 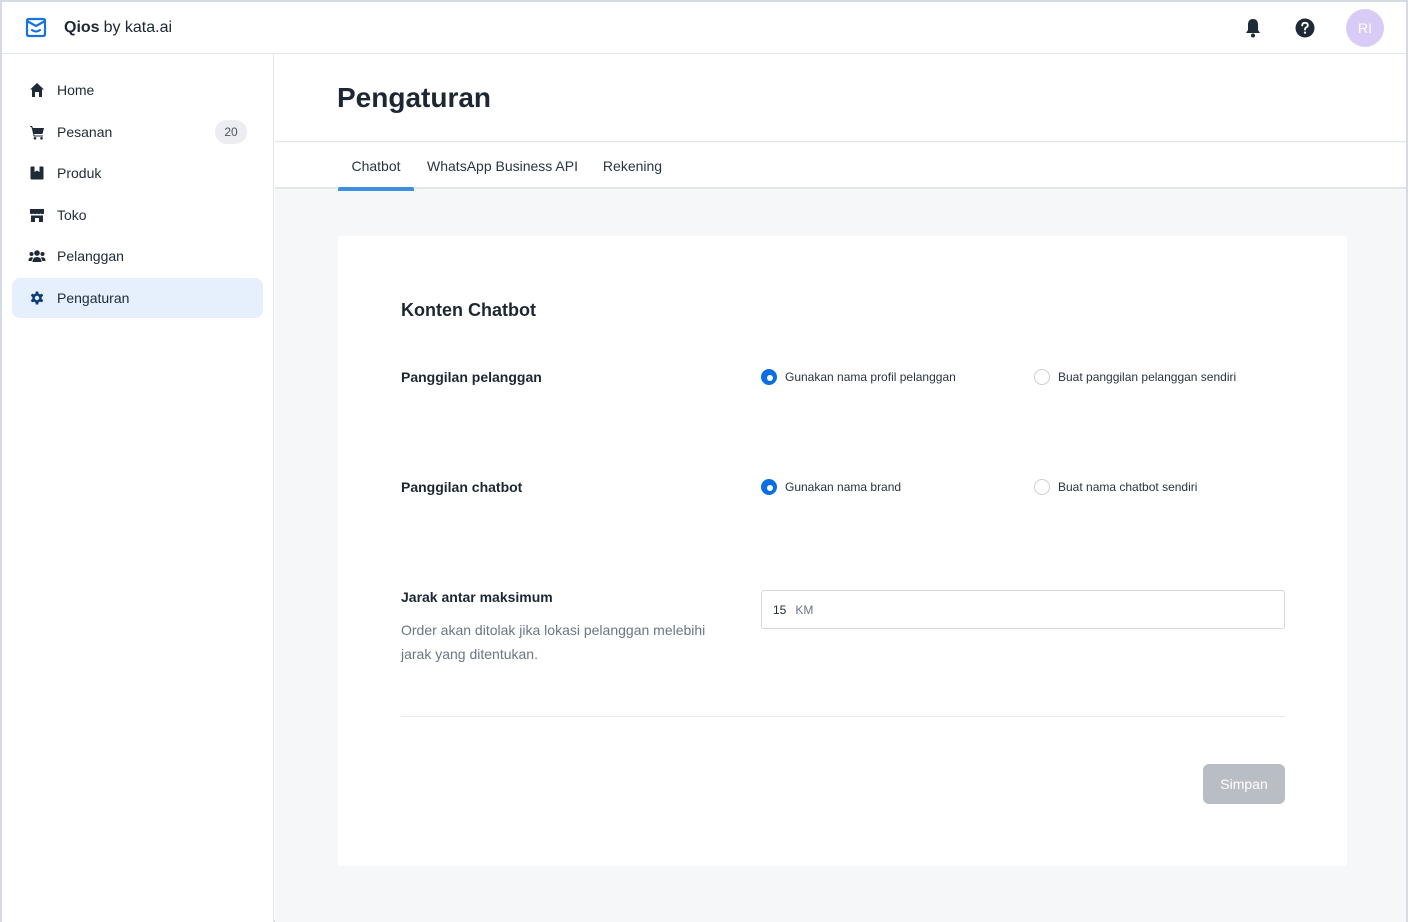 I want to click on divider, so click(x=843, y=716).